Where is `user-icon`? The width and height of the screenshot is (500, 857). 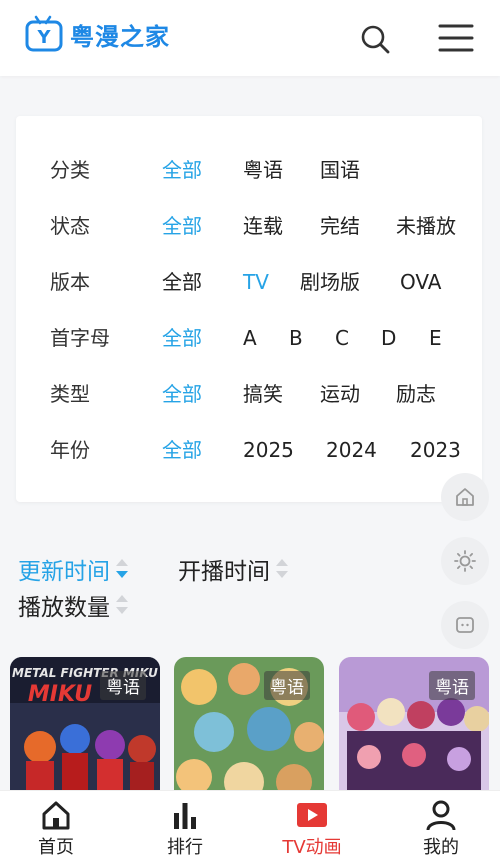
user-icon is located at coordinates (441, 815).